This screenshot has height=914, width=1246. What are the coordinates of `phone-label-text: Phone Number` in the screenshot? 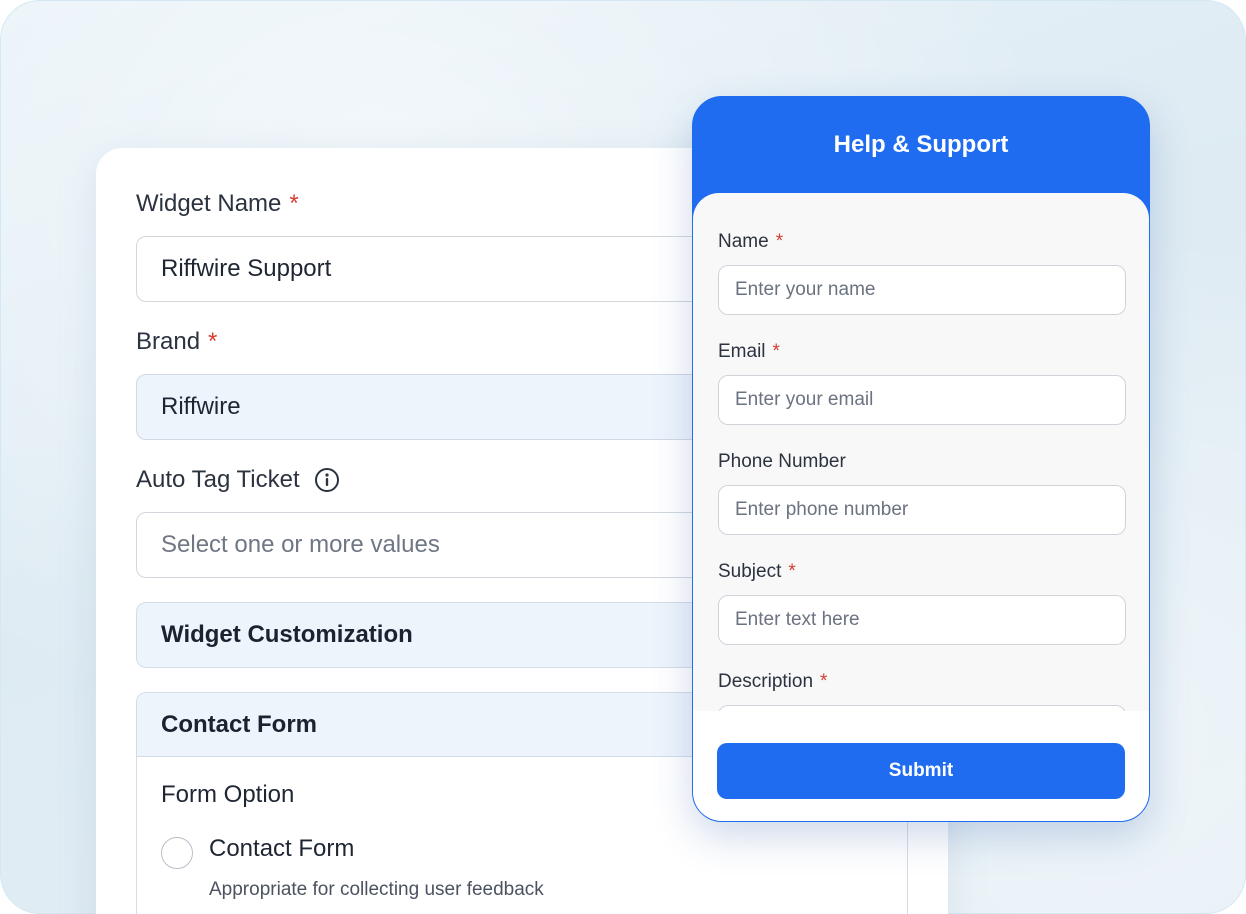 It's located at (782, 461).